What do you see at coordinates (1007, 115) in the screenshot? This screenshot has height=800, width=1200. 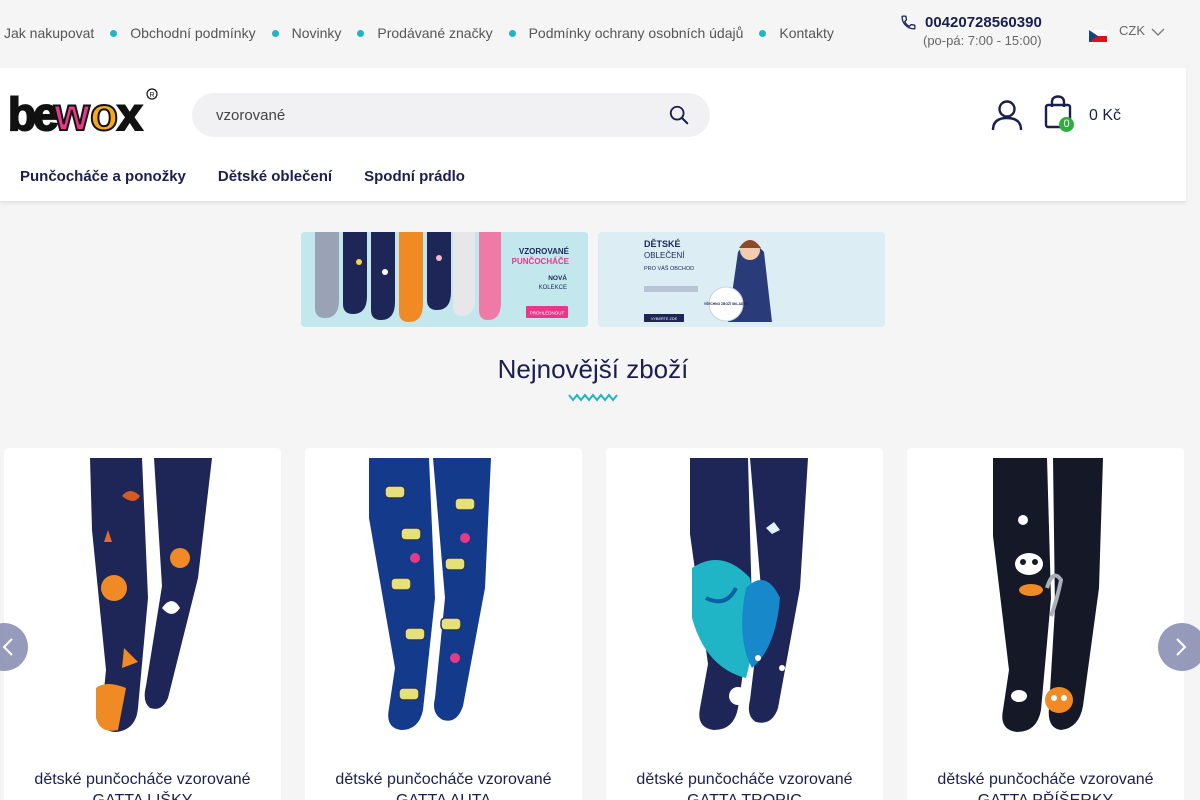 I see `user-account-icon` at bounding box center [1007, 115].